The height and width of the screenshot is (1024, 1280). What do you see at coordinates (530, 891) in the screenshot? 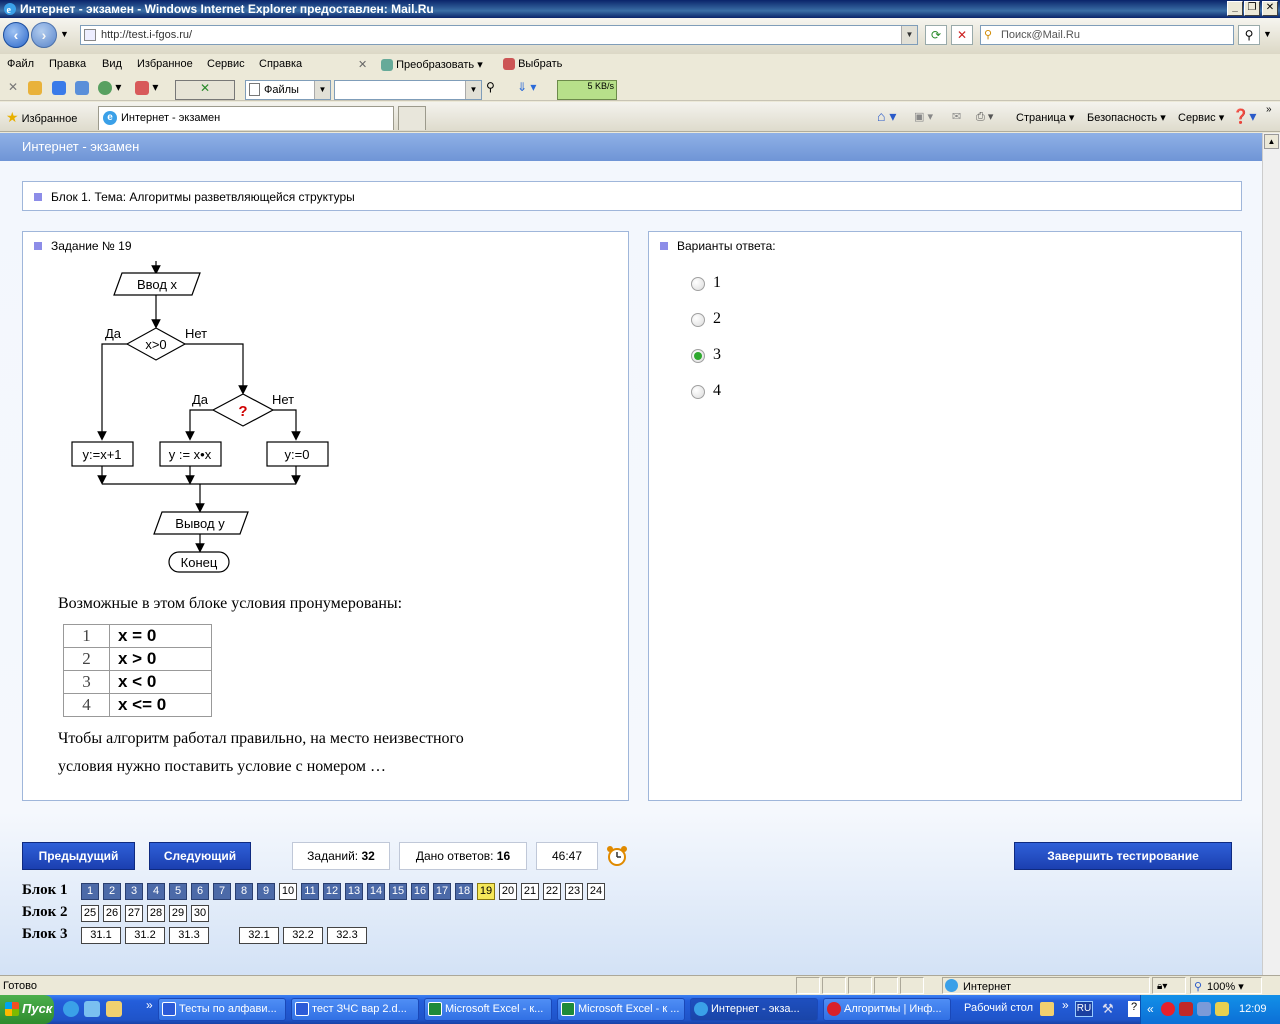
I see `question-link-21: 21` at bounding box center [530, 891].